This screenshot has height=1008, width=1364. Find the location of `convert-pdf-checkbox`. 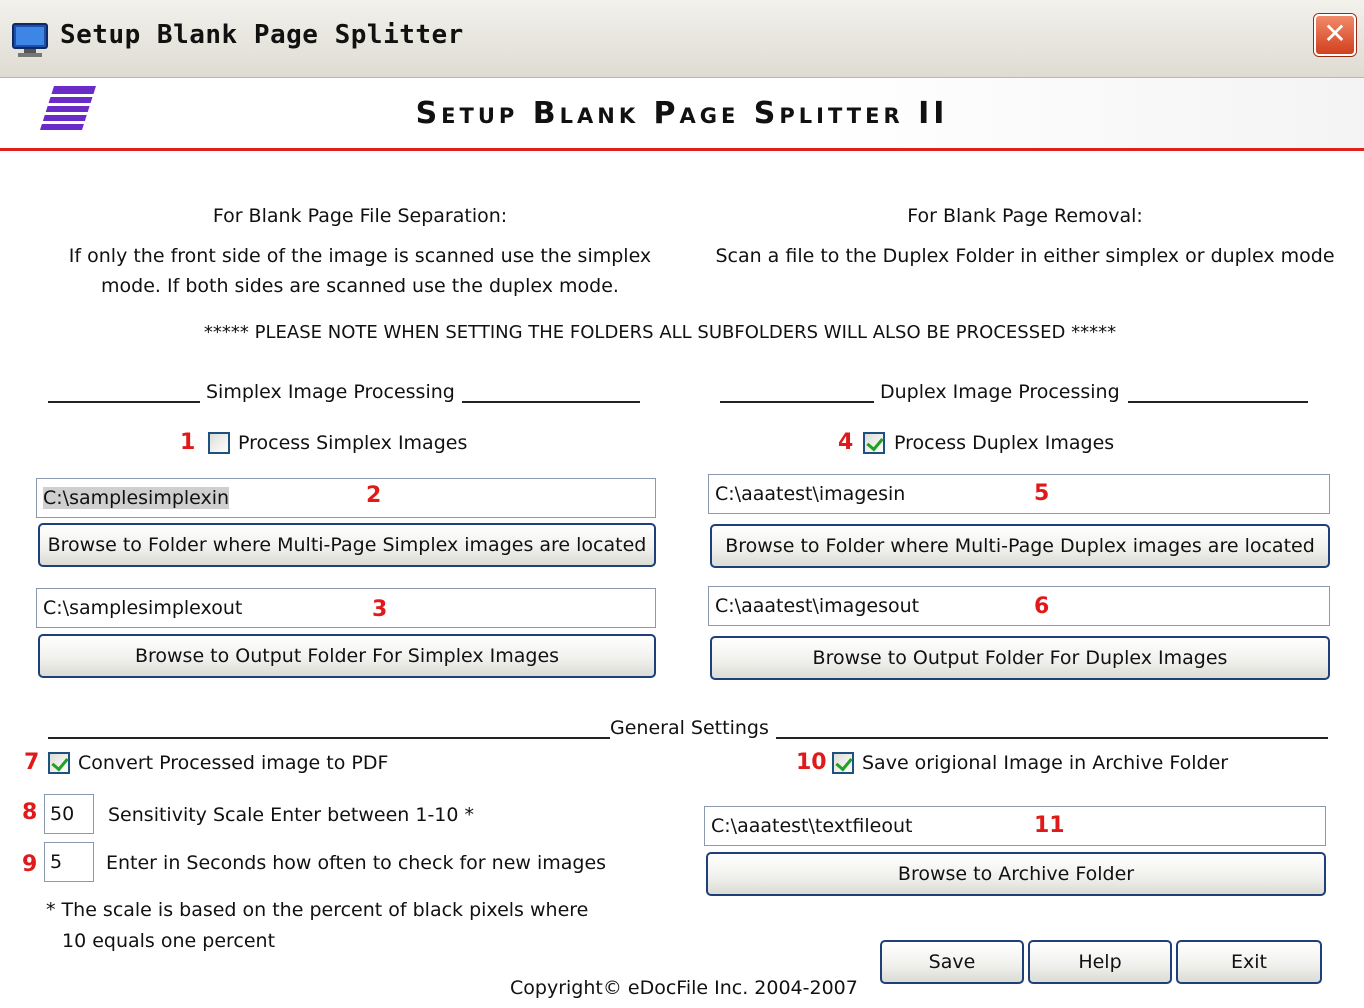

convert-pdf-checkbox is located at coordinates (59, 763).